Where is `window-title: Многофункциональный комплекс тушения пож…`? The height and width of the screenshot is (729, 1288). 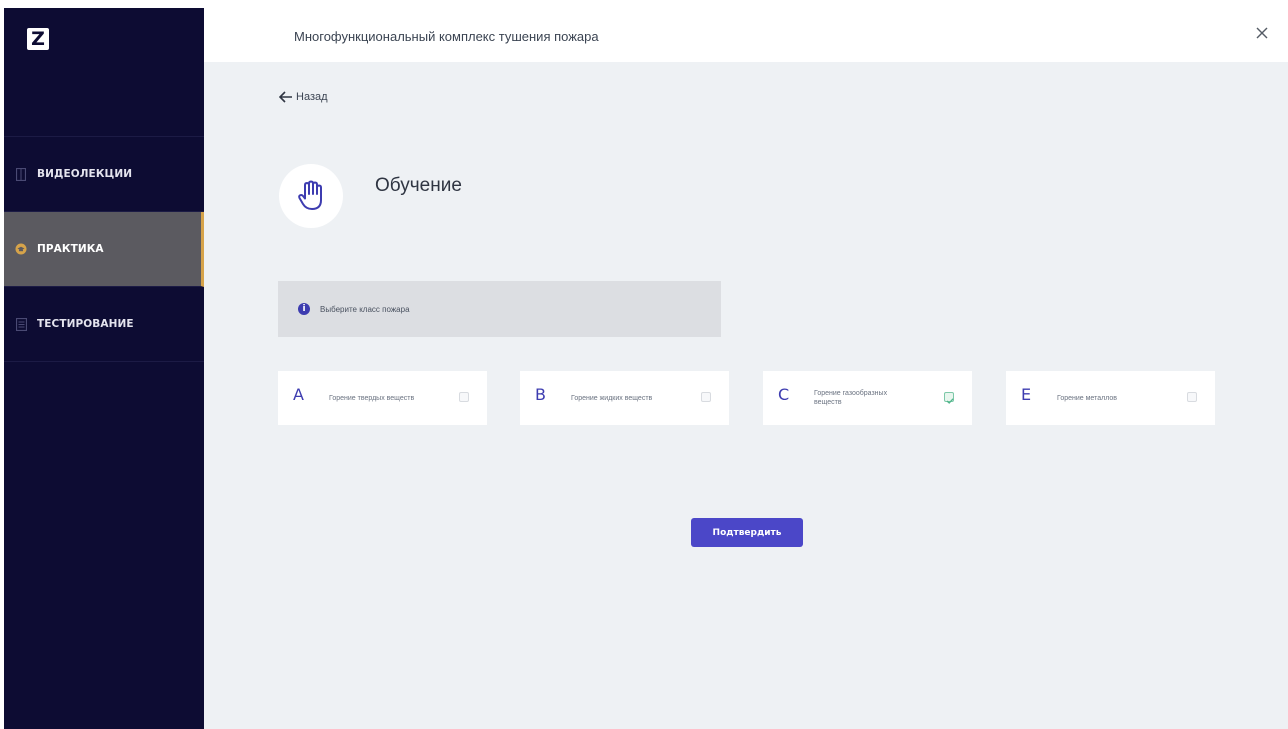
window-title: Многофункциональный комплекс тушения пож… is located at coordinates (446, 36).